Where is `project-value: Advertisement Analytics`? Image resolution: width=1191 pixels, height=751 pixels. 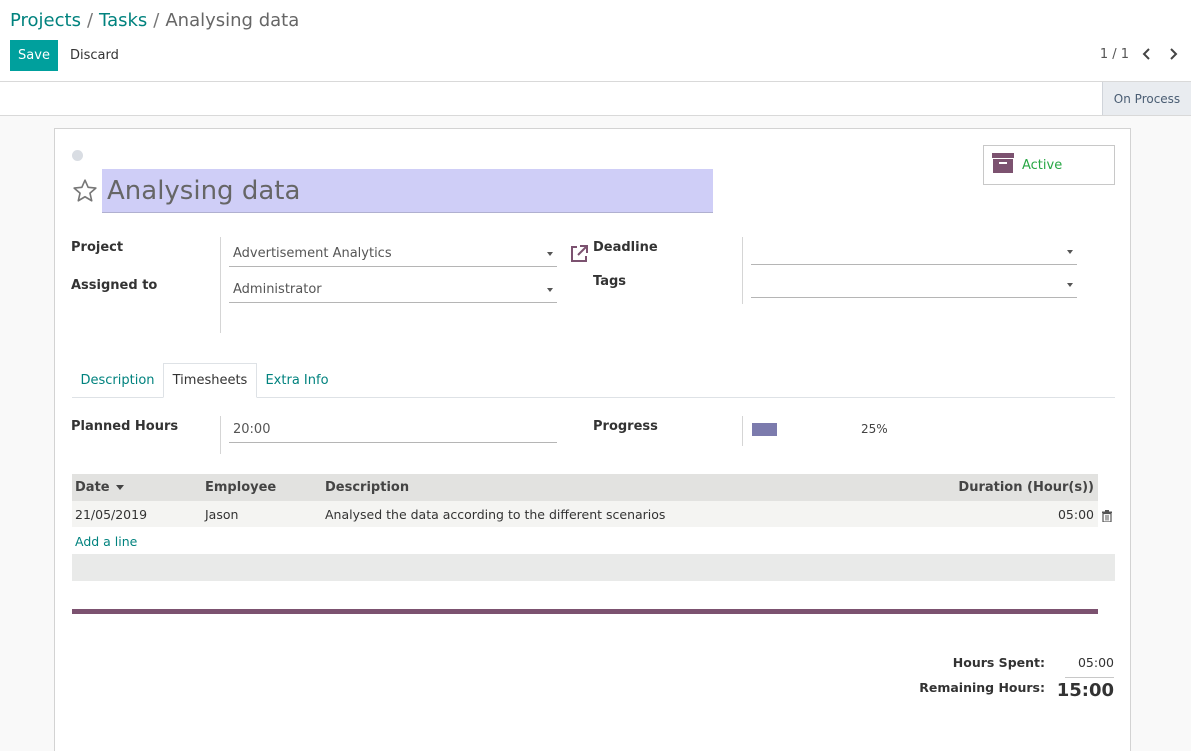
project-value: Advertisement Analytics is located at coordinates (312, 253).